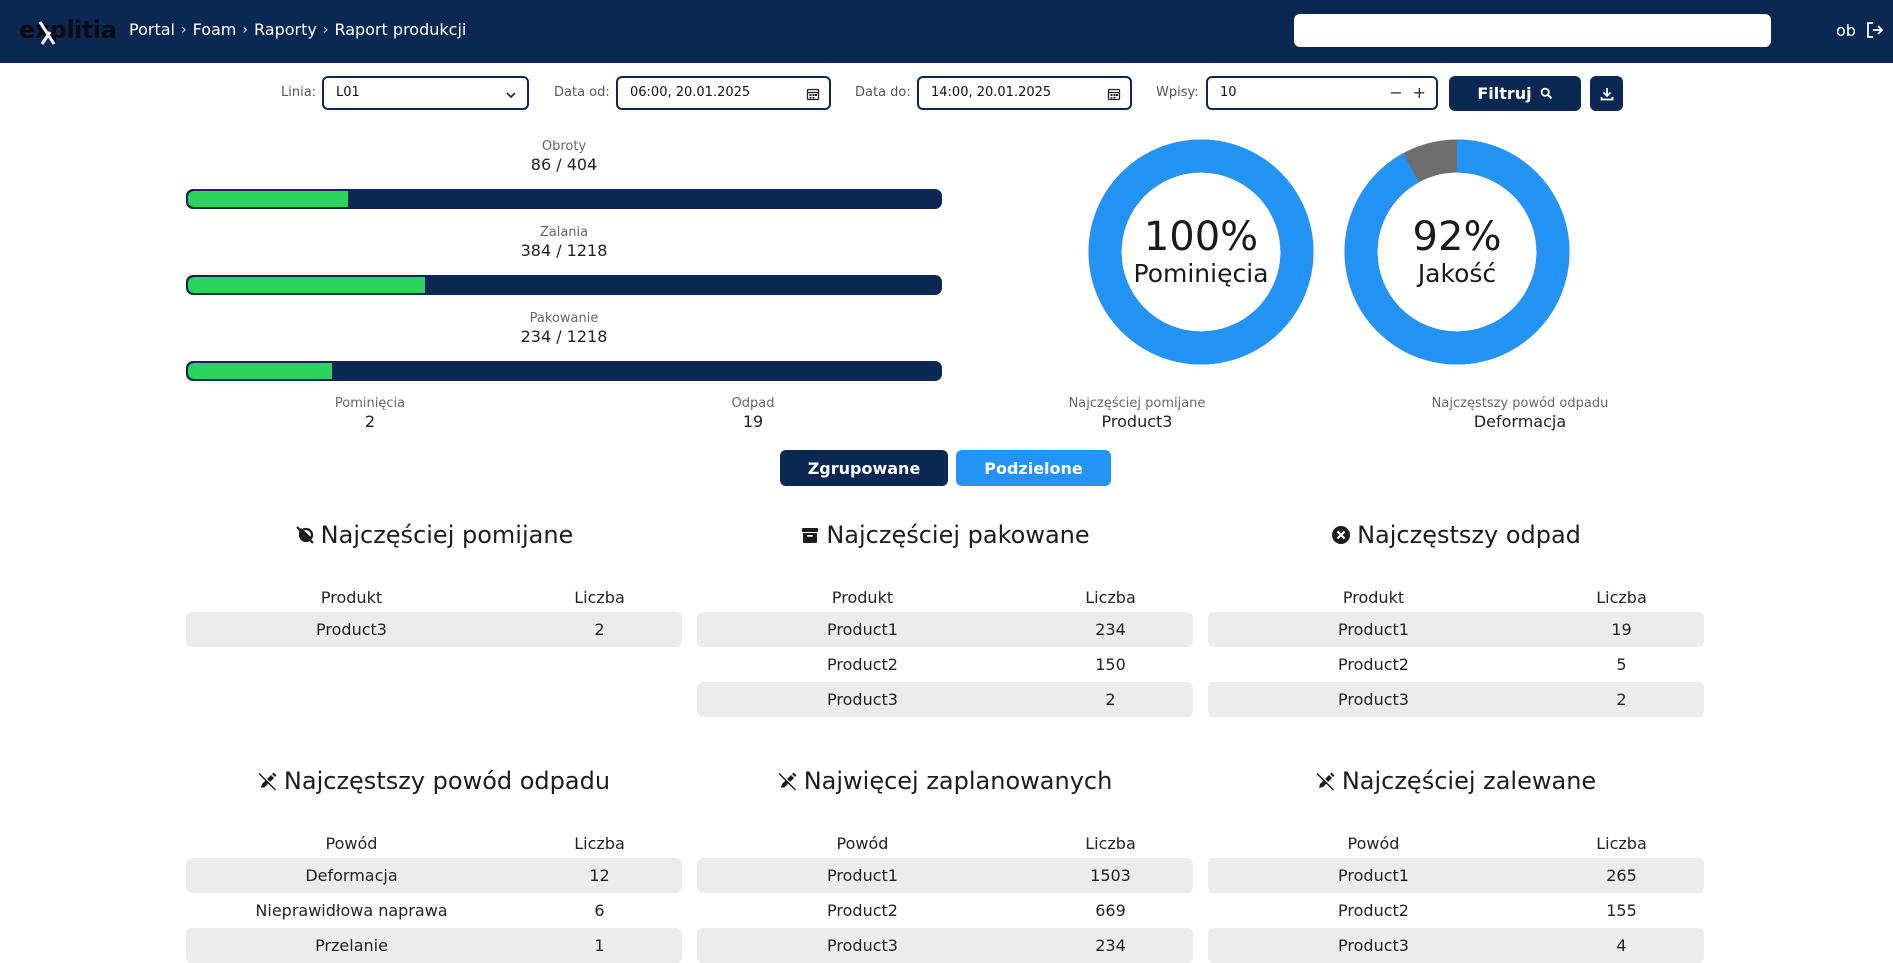 Image resolution: width=1893 pixels, height=963 pixels. What do you see at coordinates (1457, 273) in the screenshot?
I see `donut-label: Jakość` at bounding box center [1457, 273].